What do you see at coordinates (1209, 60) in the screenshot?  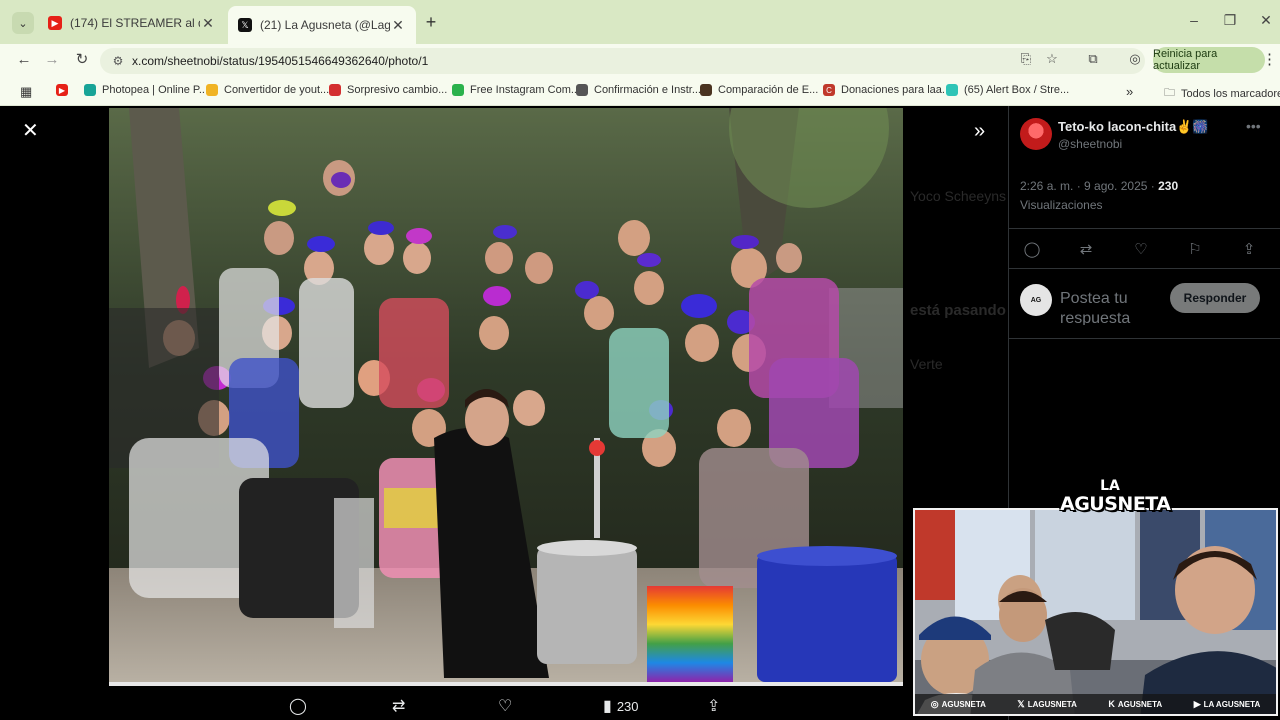 I see `update-button: Reinicia para actualizar` at bounding box center [1209, 60].